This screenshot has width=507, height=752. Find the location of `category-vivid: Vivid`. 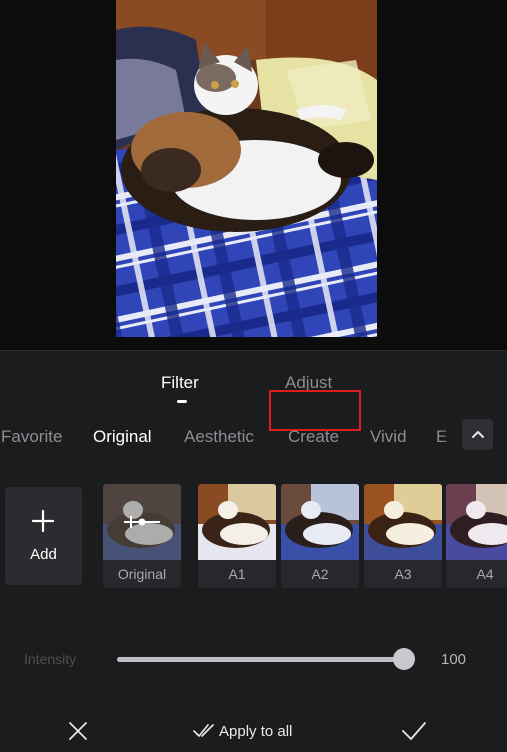

category-vivid: Vivid is located at coordinates (388, 437).